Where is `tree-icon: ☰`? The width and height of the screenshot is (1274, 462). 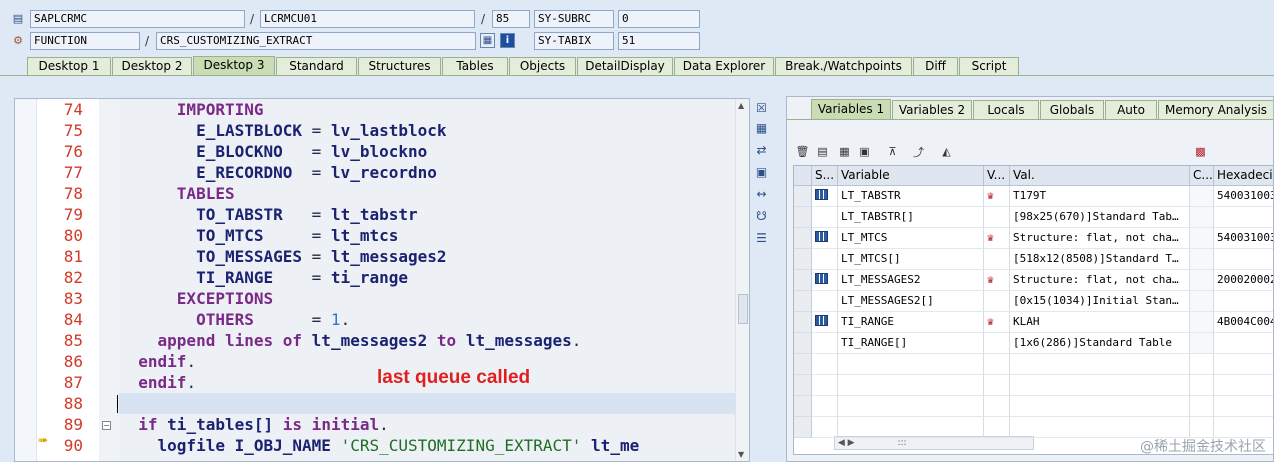
tree-icon: ☰ is located at coordinates (761, 237).